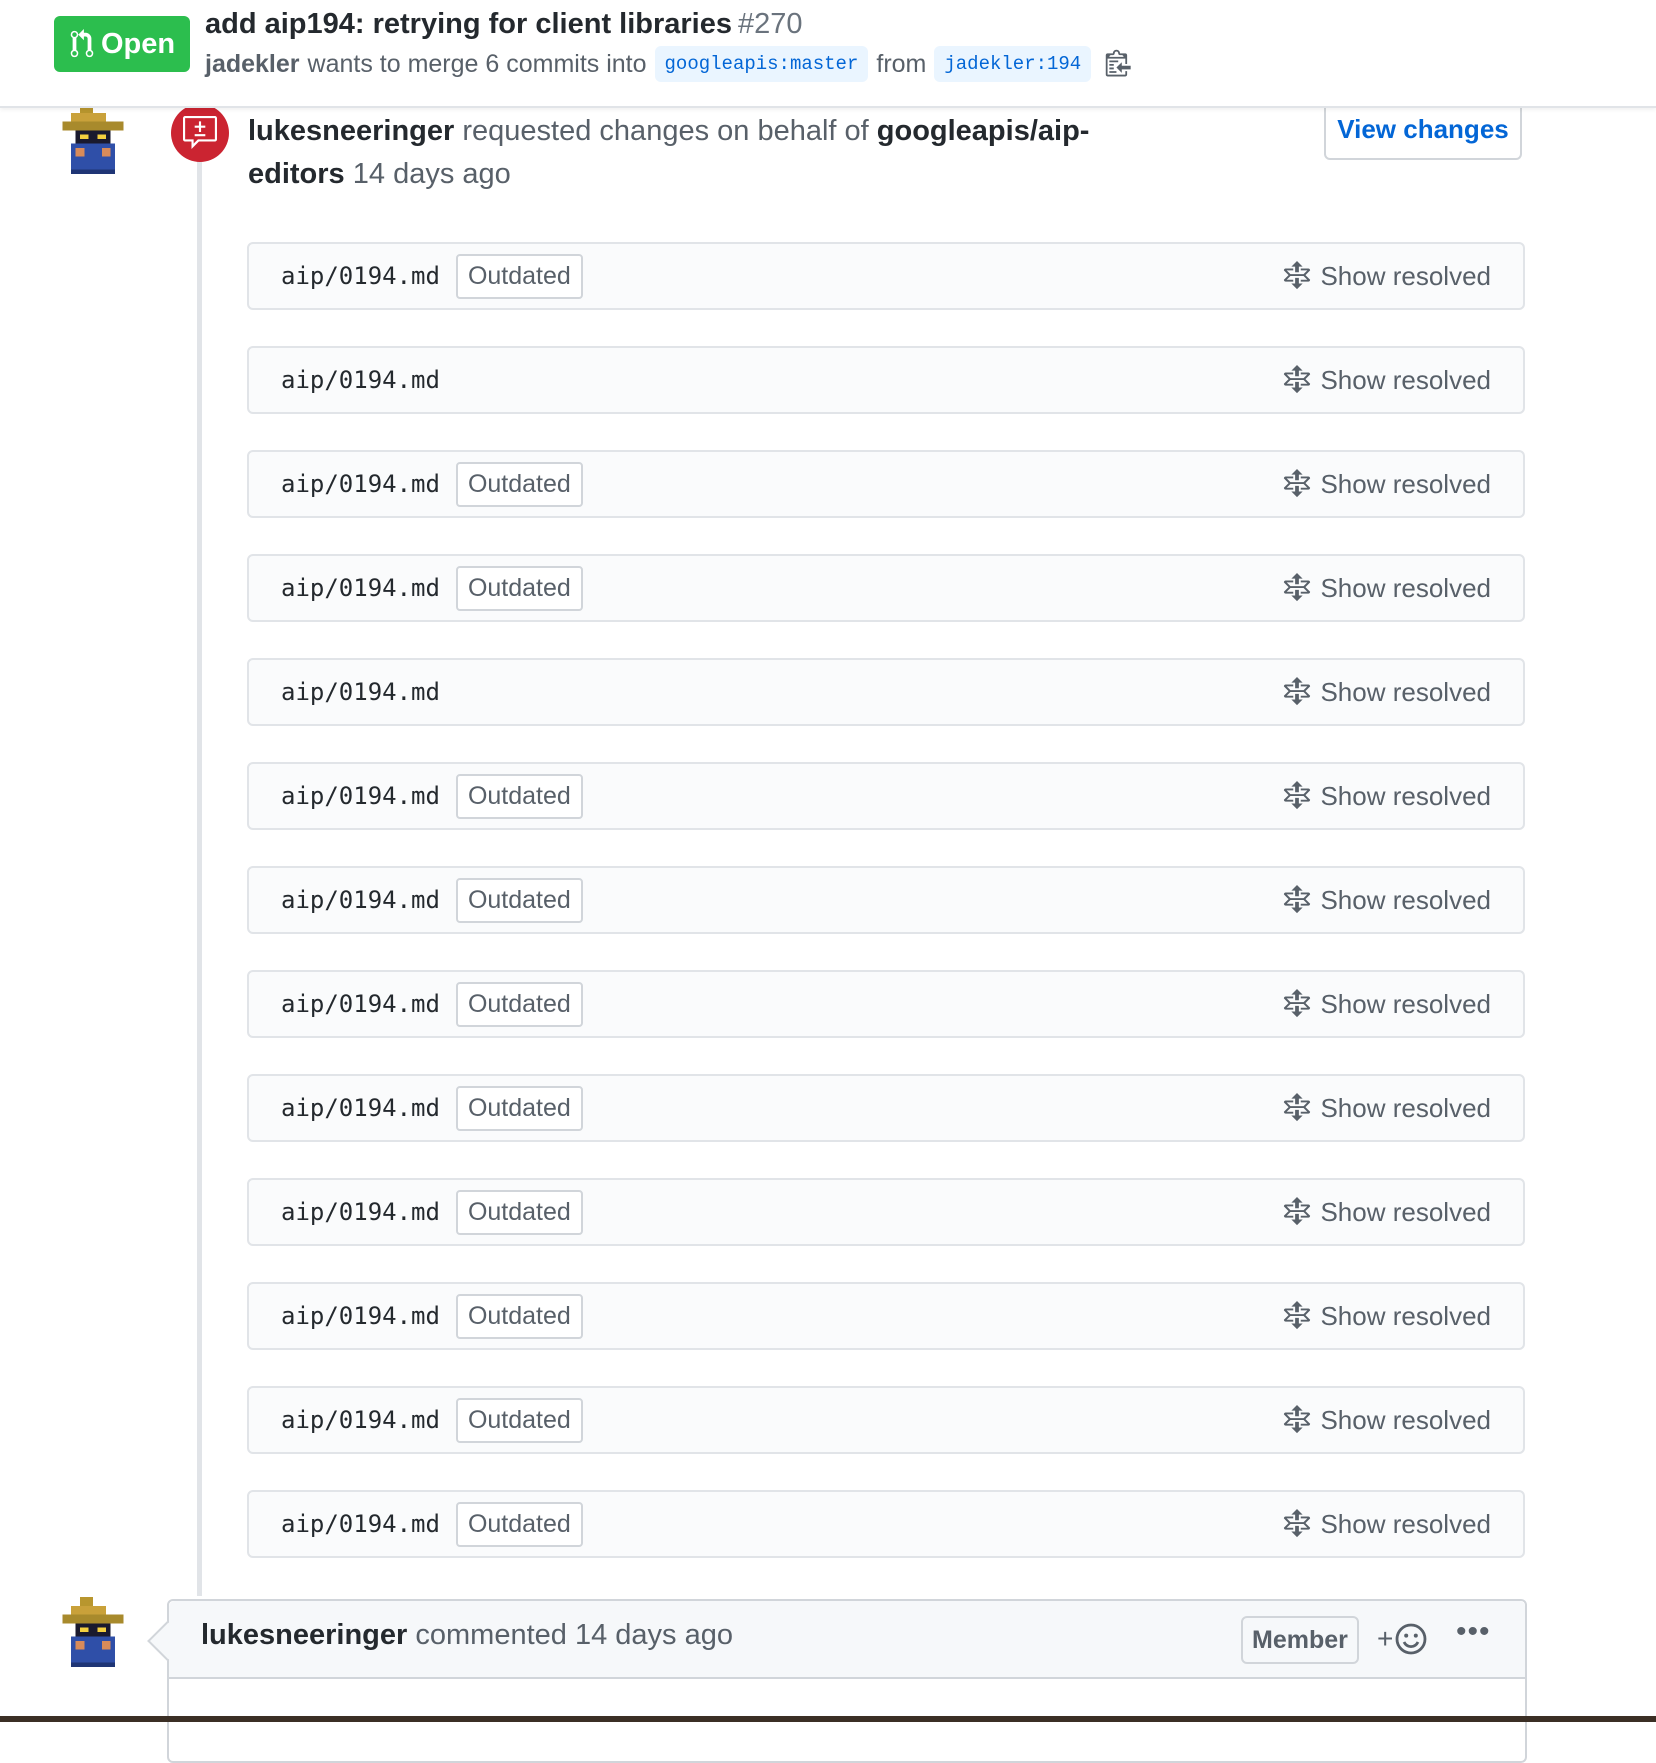 This screenshot has width=1656, height=1763. What do you see at coordinates (491, 1635) in the screenshot?
I see `comment-action: commented` at bounding box center [491, 1635].